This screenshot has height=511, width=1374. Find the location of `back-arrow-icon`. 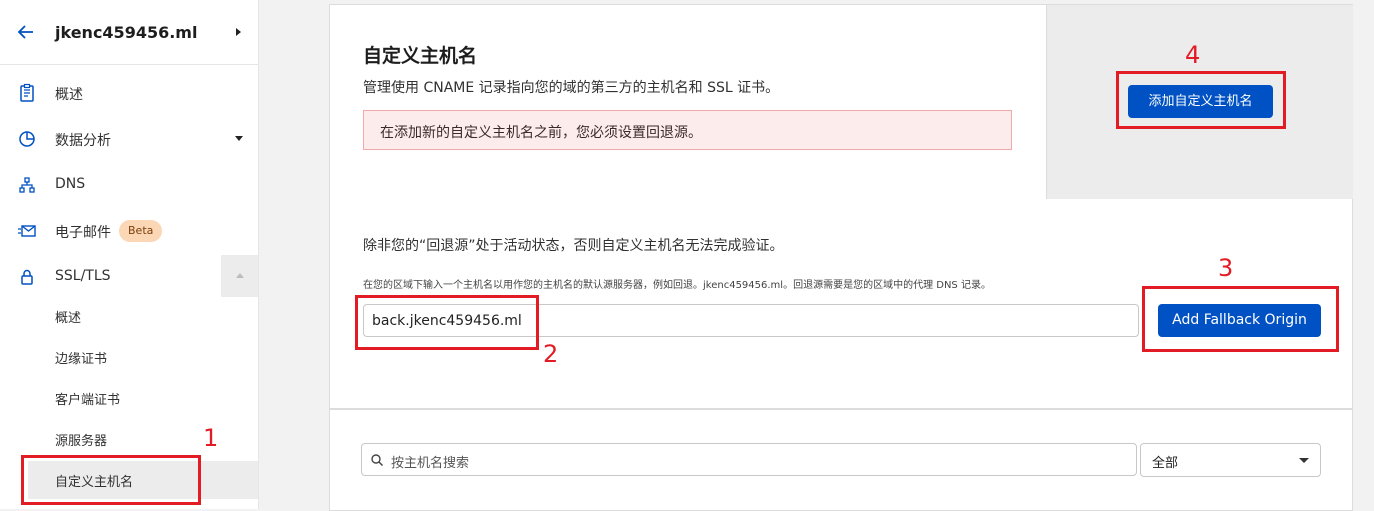

back-arrow-icon is located at coordinates (26, 32).